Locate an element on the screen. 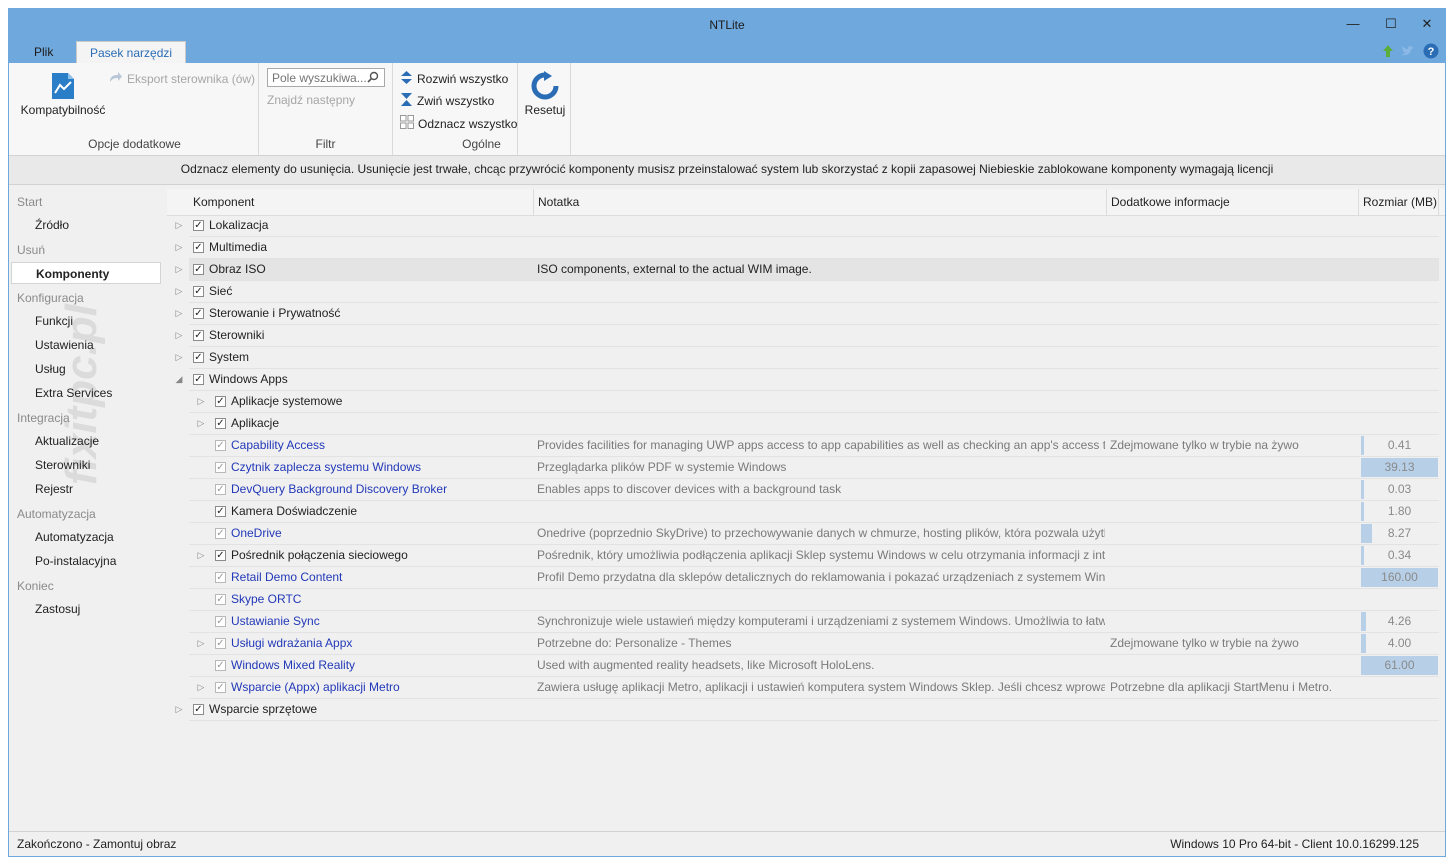 The height and width of the screenshot is (865, 1456). component-name: Capability Access is located at coordinates (278, 445).